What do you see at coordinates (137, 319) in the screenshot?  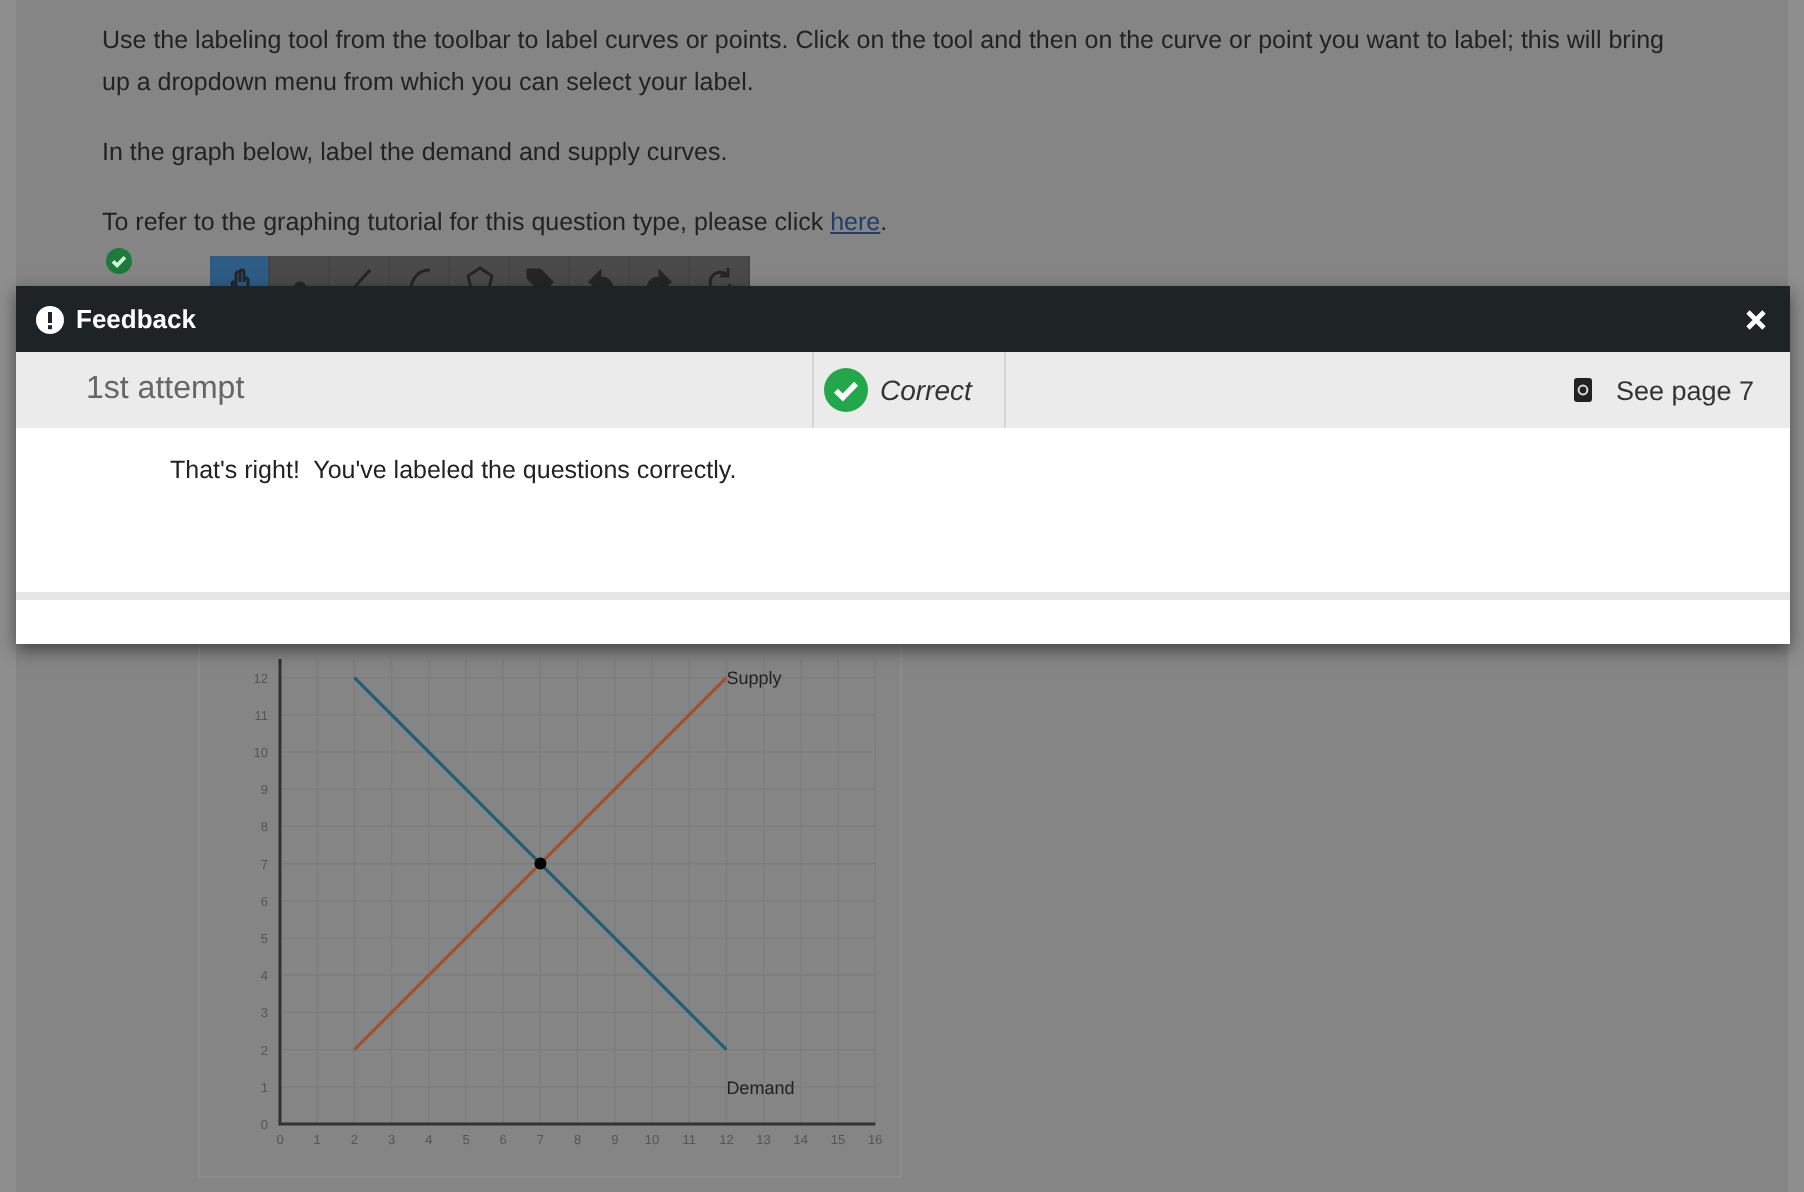 I see `modal-title: Feedback` at bounding box center [137, 319].